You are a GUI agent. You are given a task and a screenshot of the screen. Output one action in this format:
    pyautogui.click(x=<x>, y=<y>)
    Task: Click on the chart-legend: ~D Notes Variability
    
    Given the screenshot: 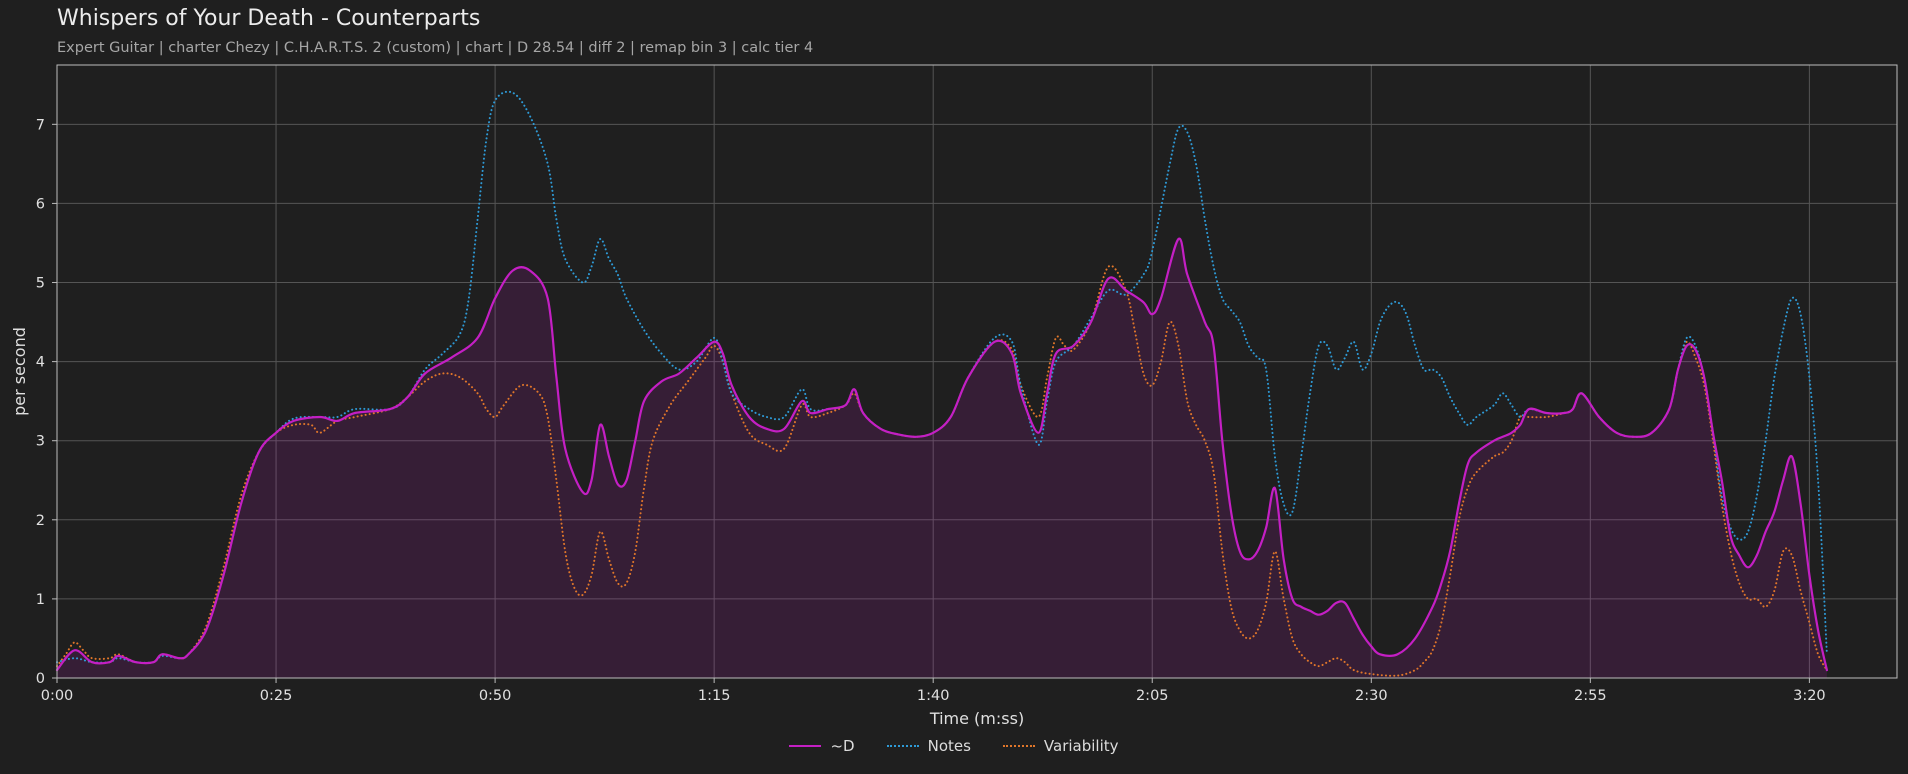 What is the action you would take?
    pyautogui.click(x=954, y=746)
    